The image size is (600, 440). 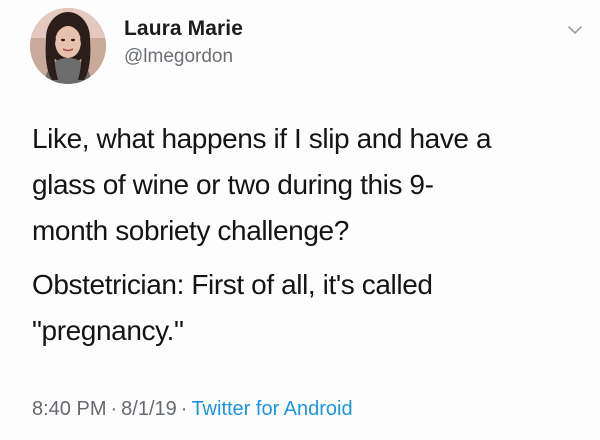 I want to click on chevron-down-icon, so click(x=575, y=30).